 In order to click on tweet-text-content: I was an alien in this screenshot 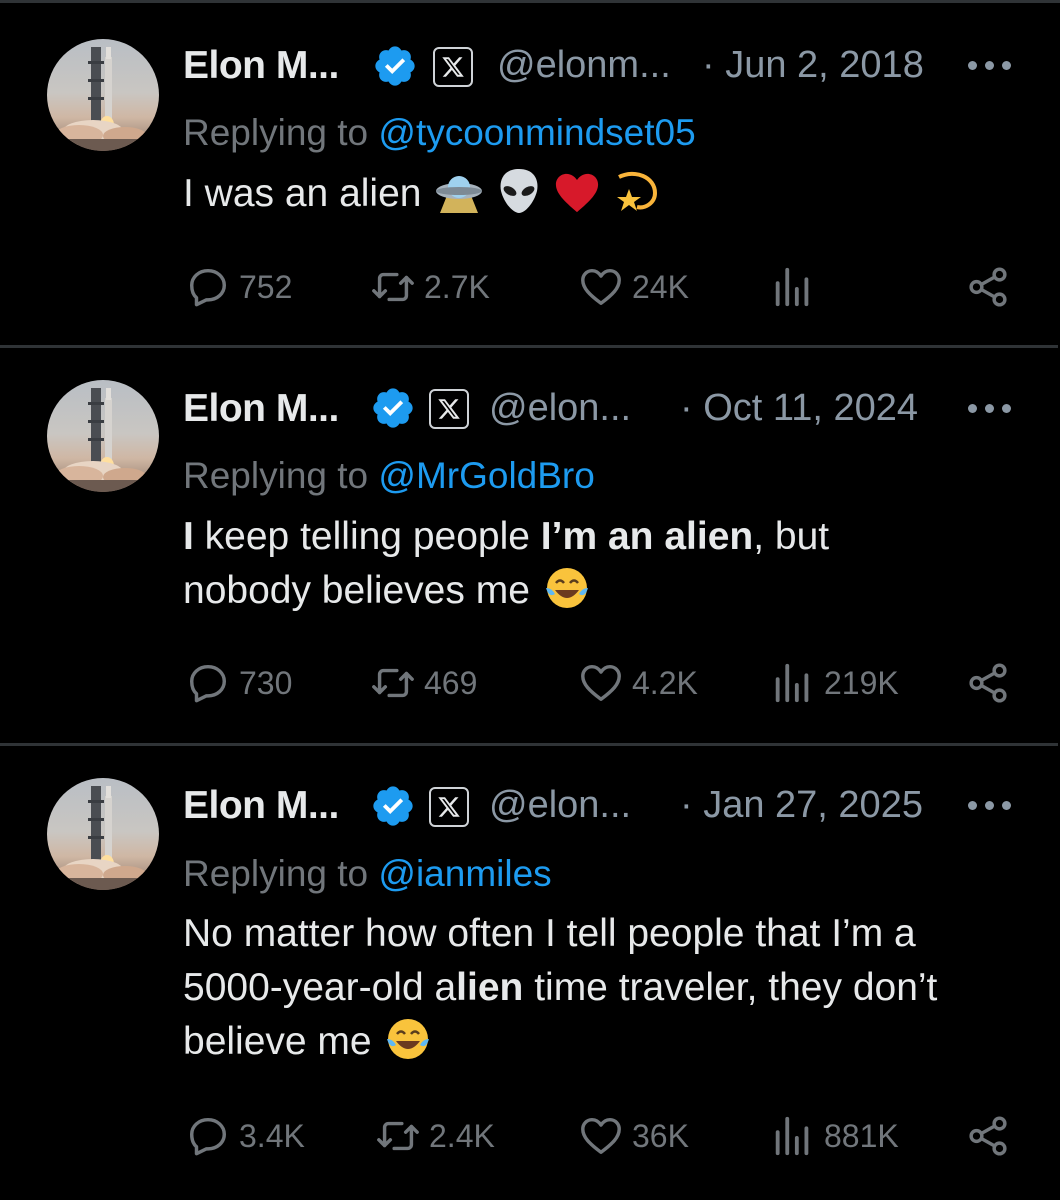, I will do `click(302, 193)`.